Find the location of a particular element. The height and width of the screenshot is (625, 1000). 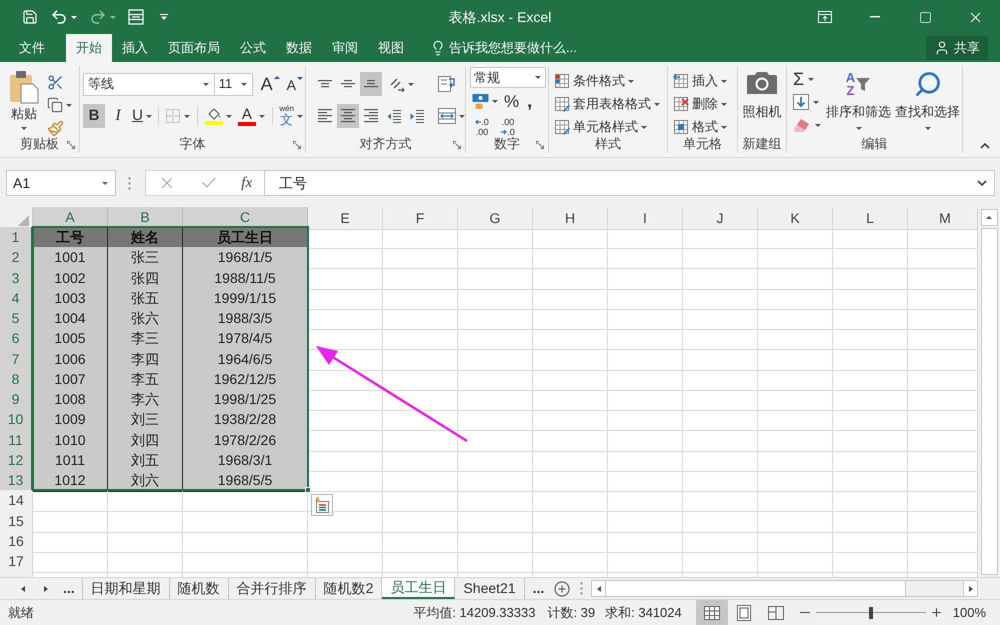

conditional-format-button: 条件格式 is located at coordinates (610, 81).